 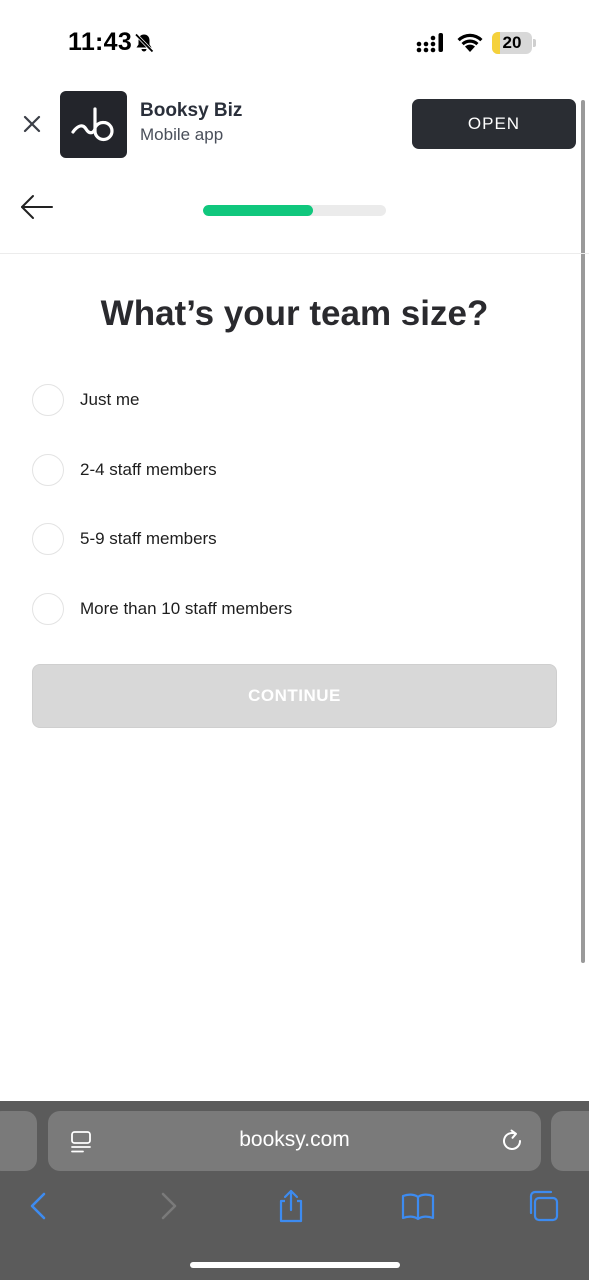 I want to click on bell-slash-icon, so click(x=144, y=43).